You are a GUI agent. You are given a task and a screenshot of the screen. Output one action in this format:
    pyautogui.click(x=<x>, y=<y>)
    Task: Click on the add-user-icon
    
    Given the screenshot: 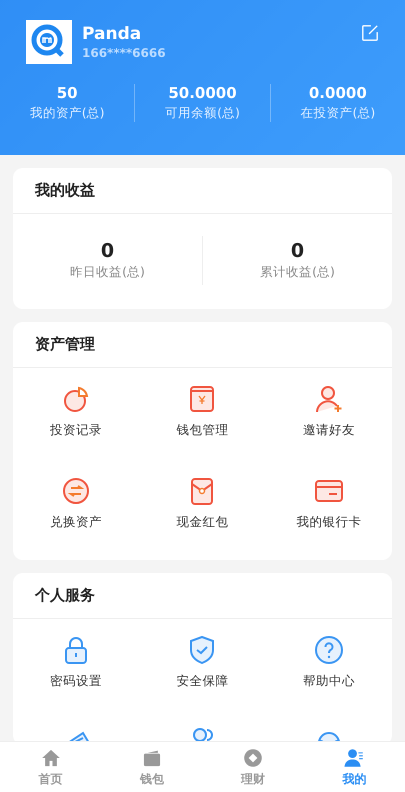 What is the action you would take?
    pyautogui.click(x=329, y=399)
    